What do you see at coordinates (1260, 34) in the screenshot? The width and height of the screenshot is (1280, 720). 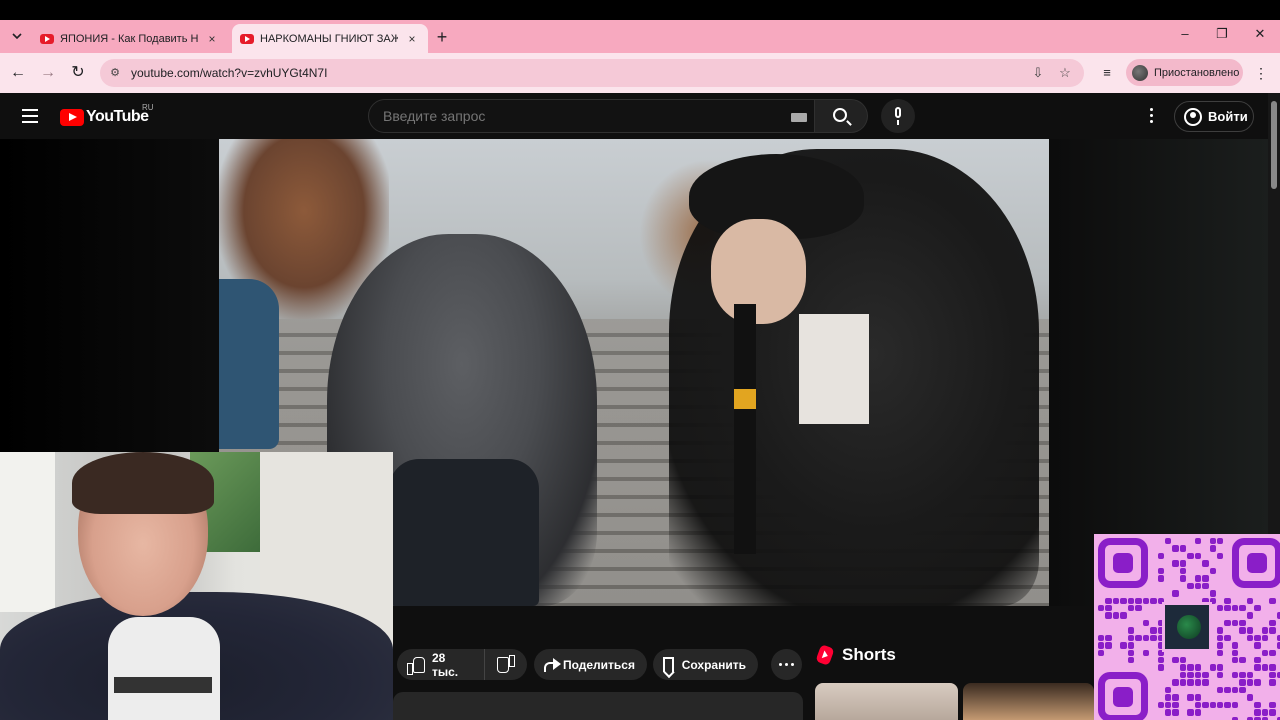 I see `close-window-button: ✕` at bounding box center [1260, 34].